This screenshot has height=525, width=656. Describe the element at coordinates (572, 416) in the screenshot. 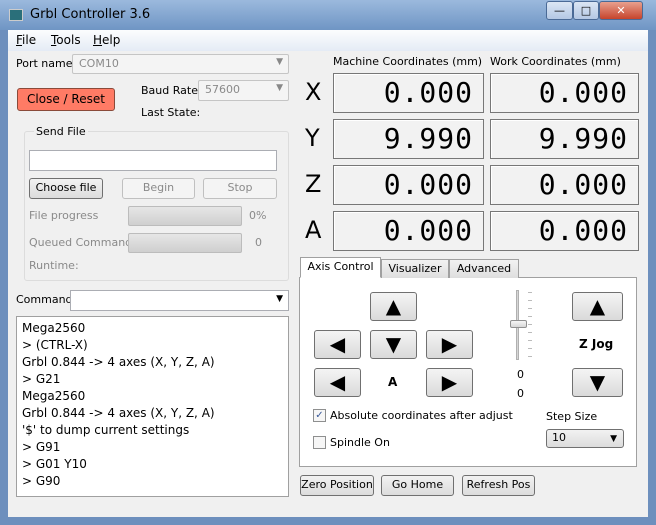

I see `step-size-label: Step Size` at that location.